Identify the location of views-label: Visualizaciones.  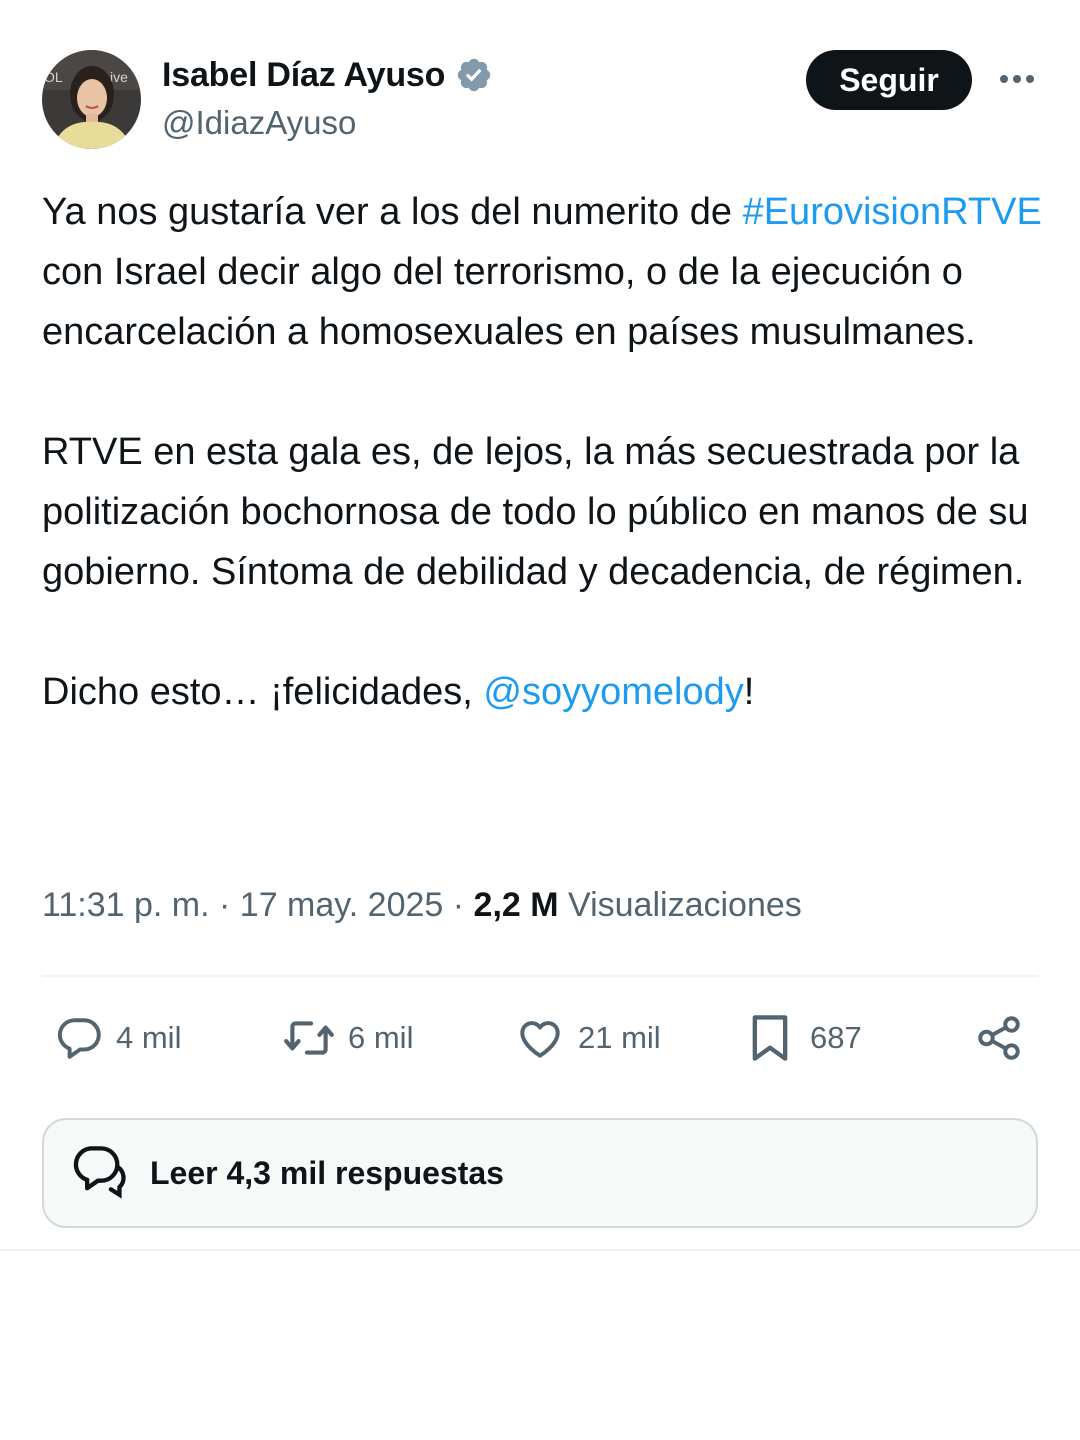
(680, 905).